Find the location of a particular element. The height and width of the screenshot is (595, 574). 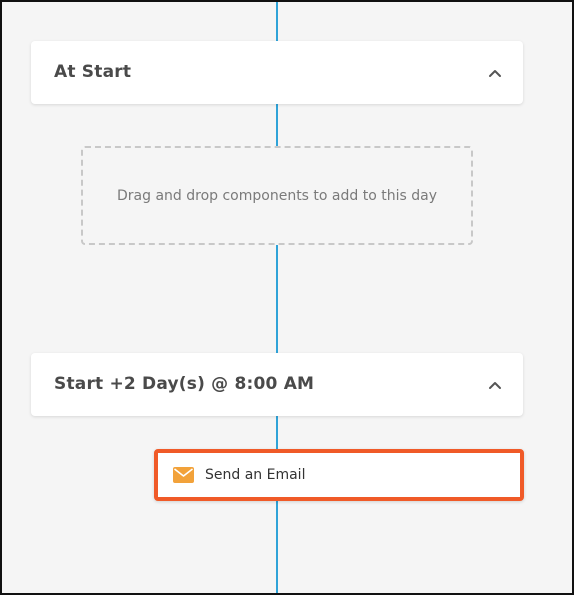

section-title: At Start is located at coordinates (93, 72).